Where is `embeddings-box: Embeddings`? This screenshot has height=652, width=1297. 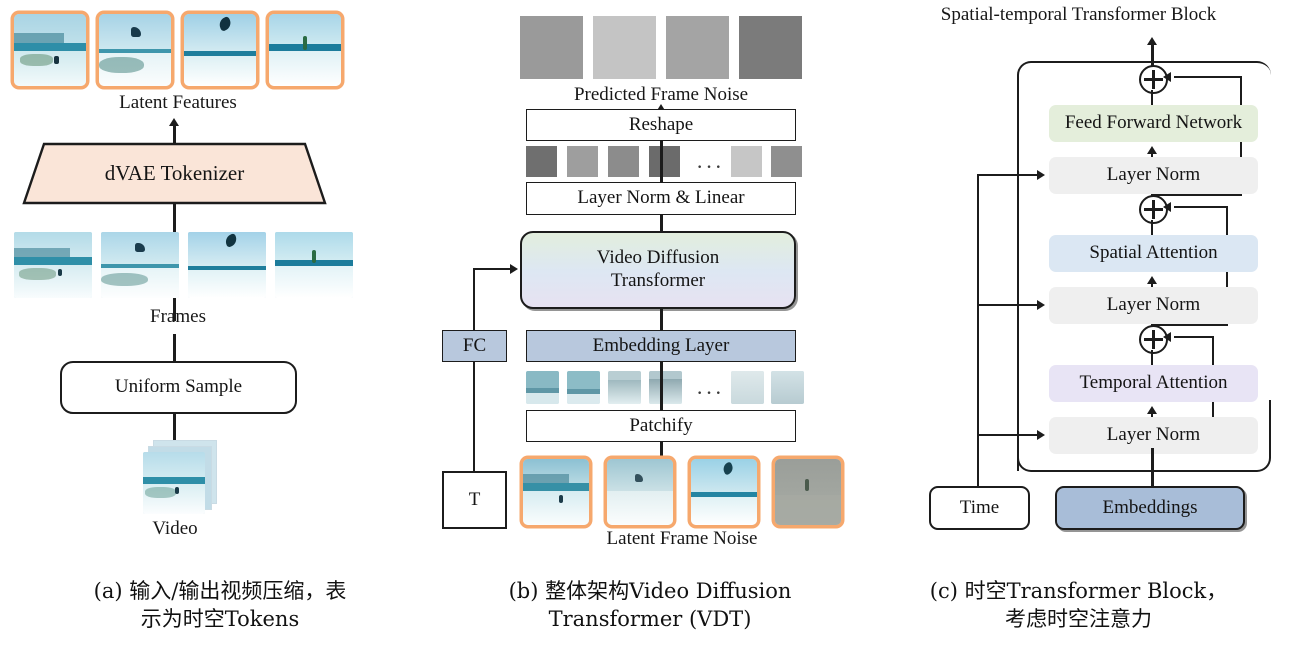
embeddings-box: Embeddings is located at coordinates (1150, 508).